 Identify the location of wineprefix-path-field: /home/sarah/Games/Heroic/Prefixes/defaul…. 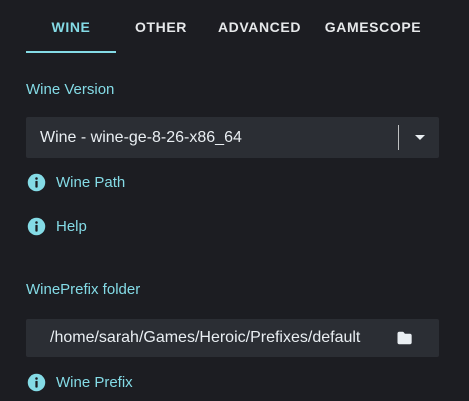
(232, 338).